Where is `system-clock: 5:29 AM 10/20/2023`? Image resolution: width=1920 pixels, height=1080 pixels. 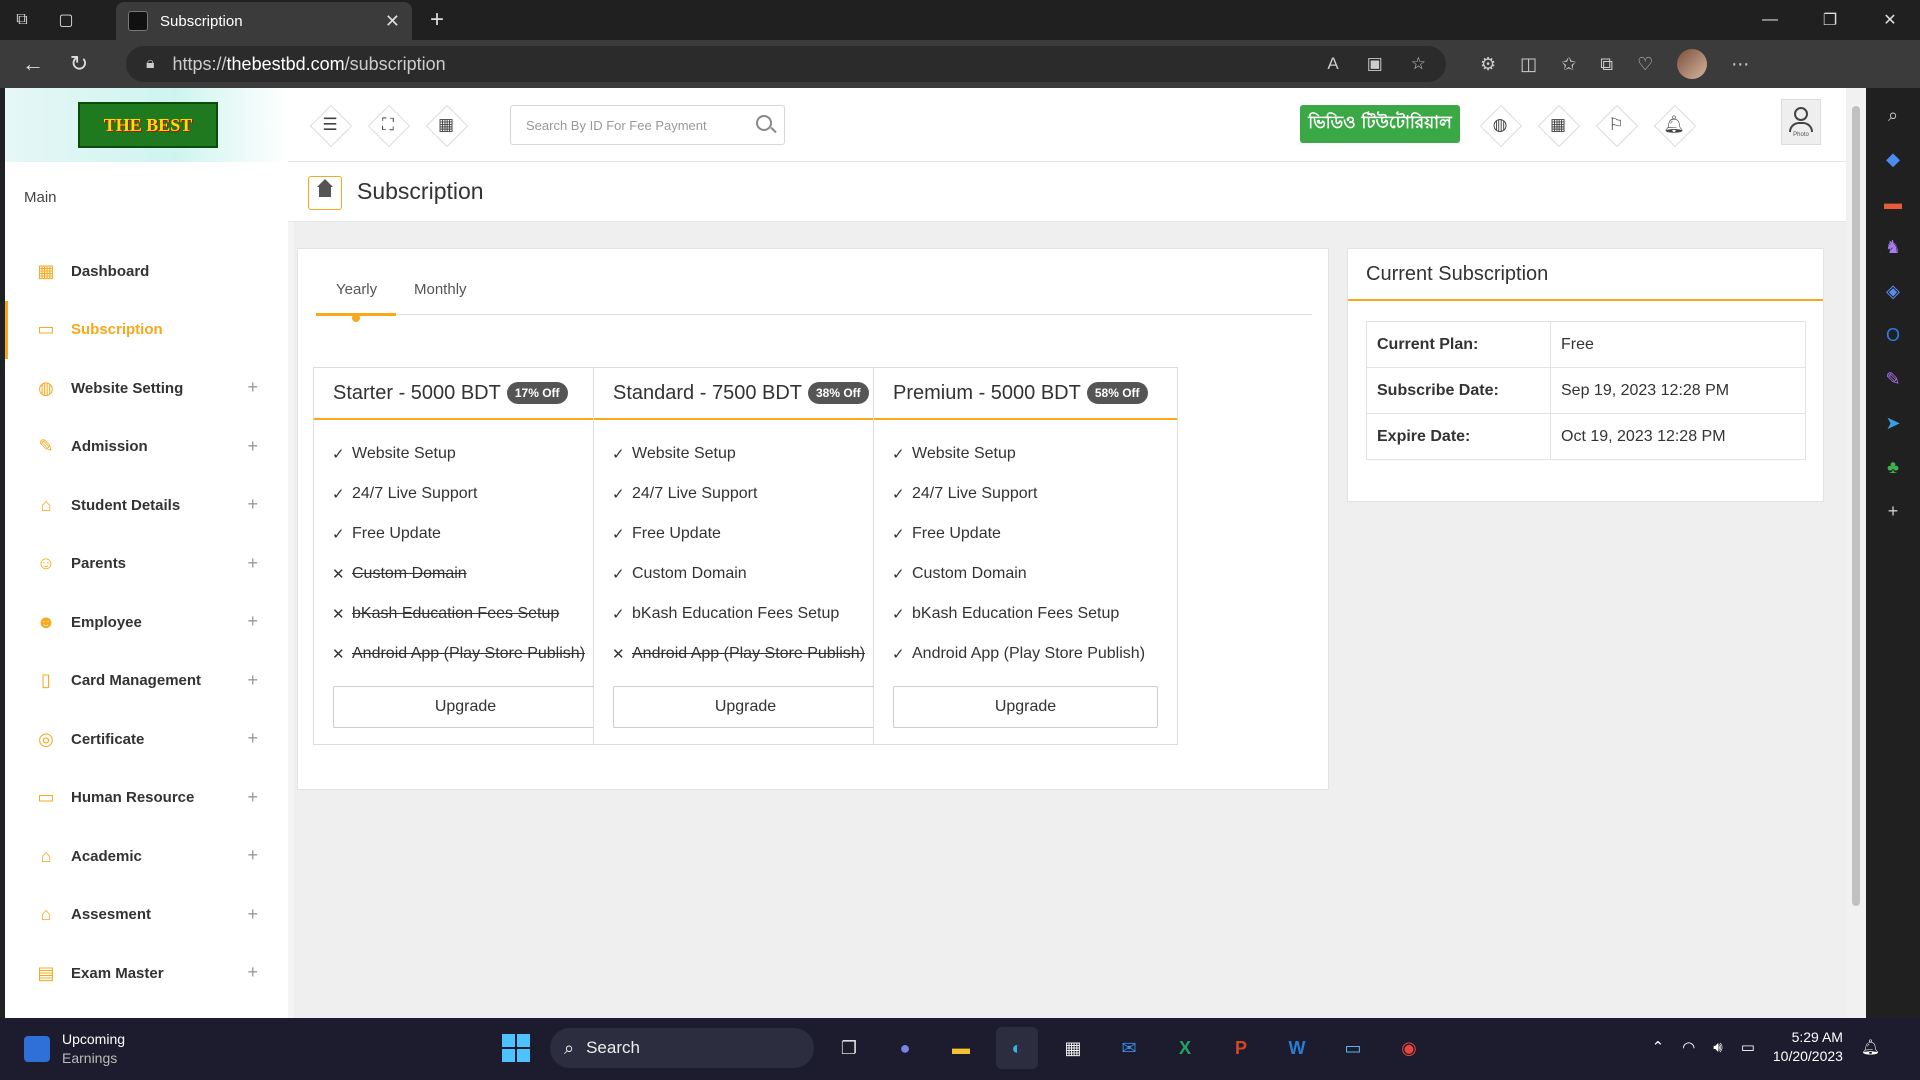 system-clock: 5:29 AM 10/20/2023 is located at coordinates (1808, 1047).